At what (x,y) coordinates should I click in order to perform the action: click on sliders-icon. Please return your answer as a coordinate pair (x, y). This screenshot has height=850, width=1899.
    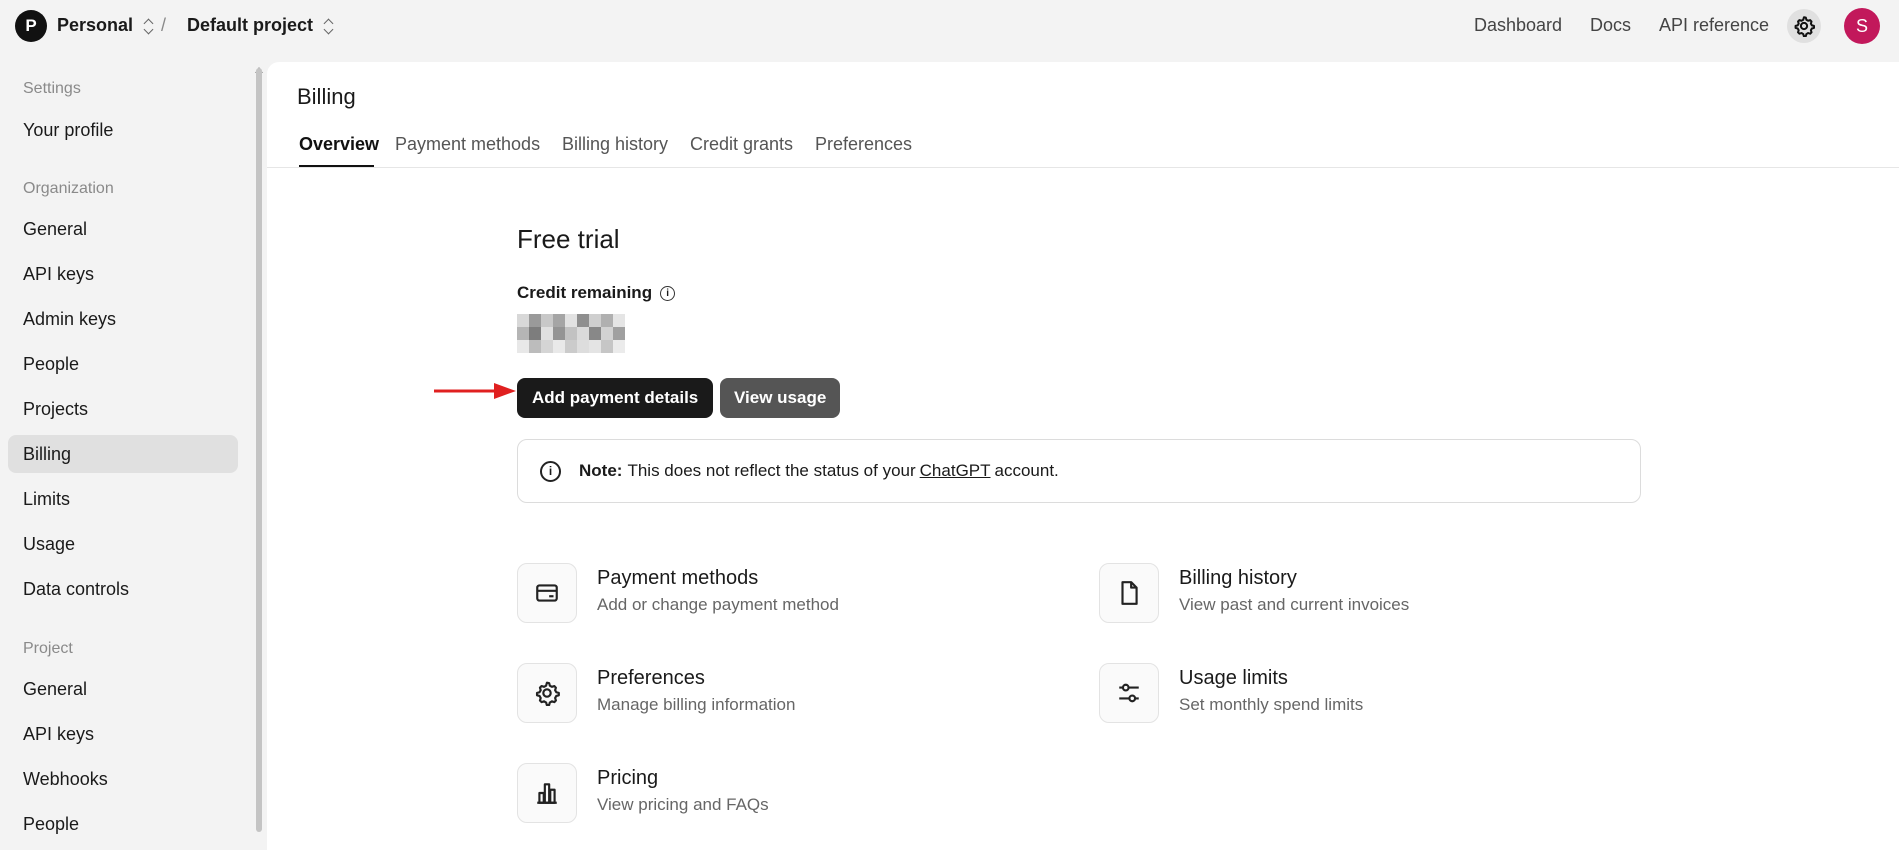
    Looking at the image, I should click on (1129, 693).